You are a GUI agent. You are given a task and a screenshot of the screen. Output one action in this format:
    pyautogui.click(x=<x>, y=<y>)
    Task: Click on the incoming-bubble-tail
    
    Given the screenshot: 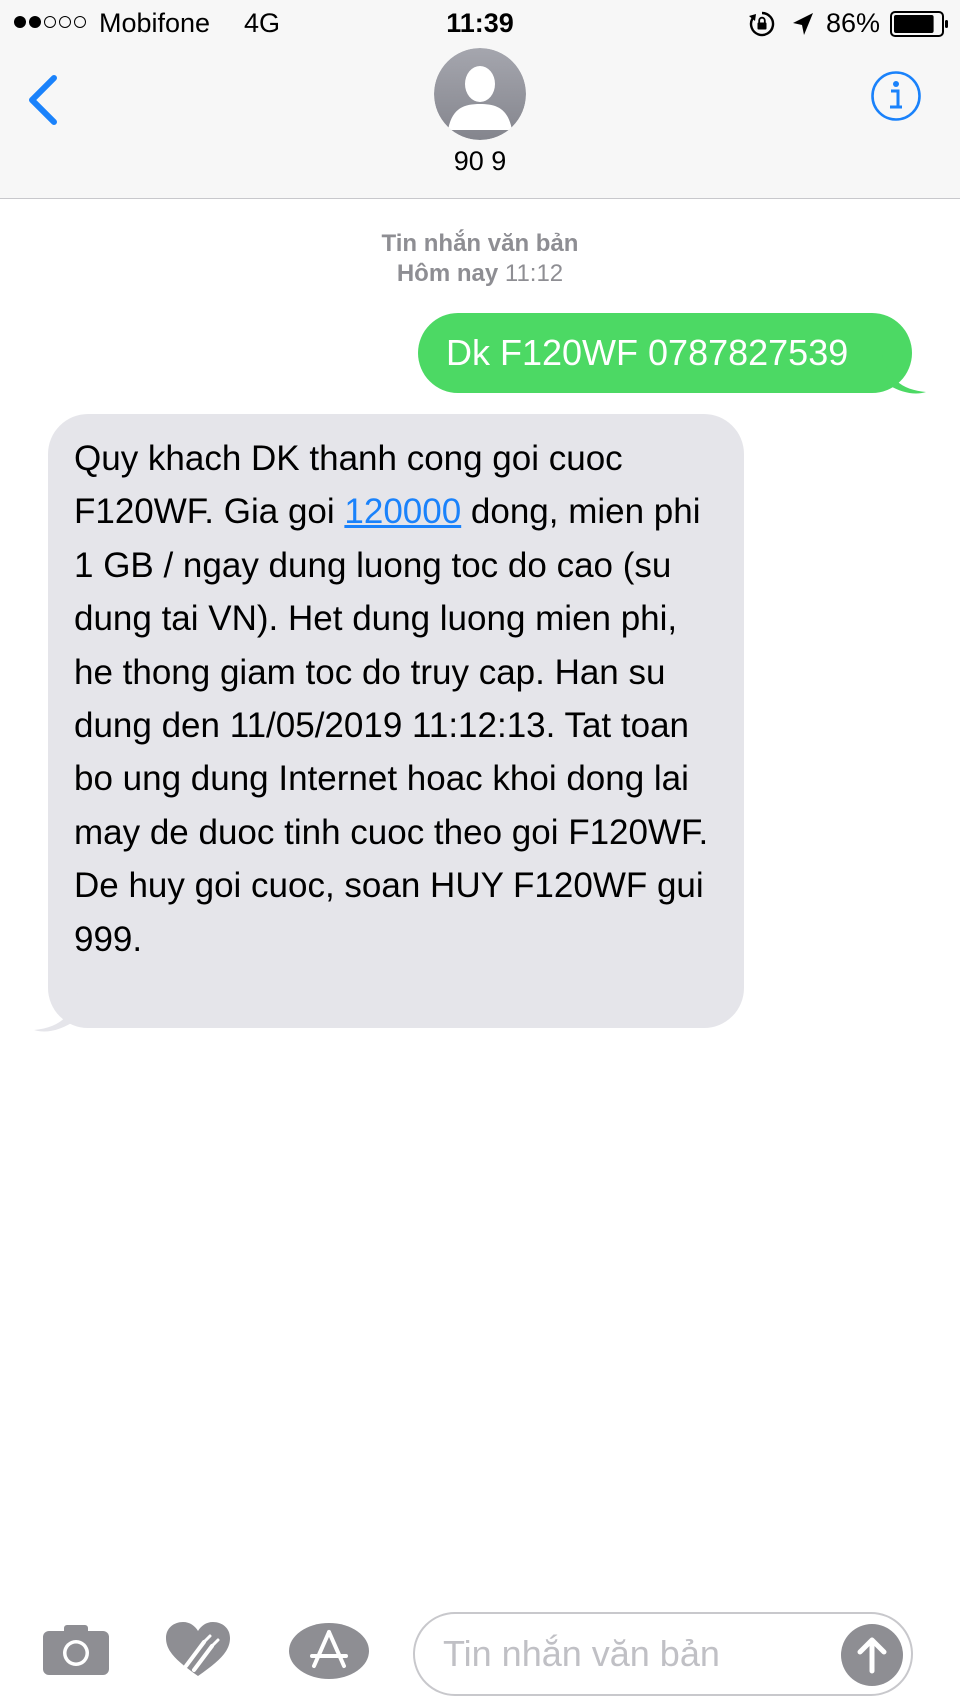 What is the action you would take?
    pyautogui.click(x=56, y=1011)
    